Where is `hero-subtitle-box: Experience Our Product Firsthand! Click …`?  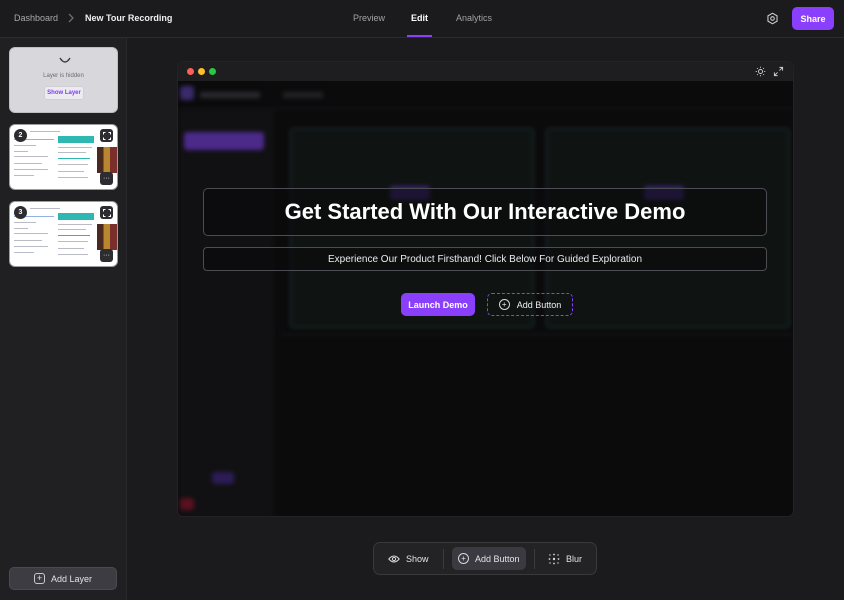
hero-subtitle-box: Experience Our Product Firsthand! Click … is located at coordinates (485, 259).